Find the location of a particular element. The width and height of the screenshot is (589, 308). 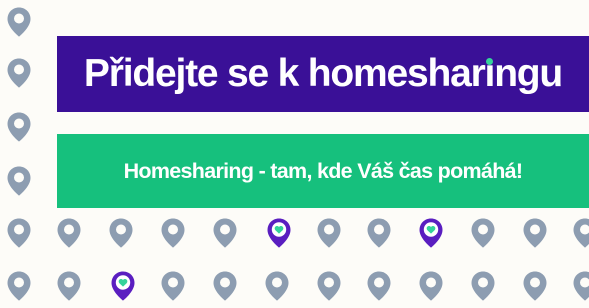

tagline: Homesharing - tam, kde Váš čas pomáhá! is located at coordinates (323, 170).